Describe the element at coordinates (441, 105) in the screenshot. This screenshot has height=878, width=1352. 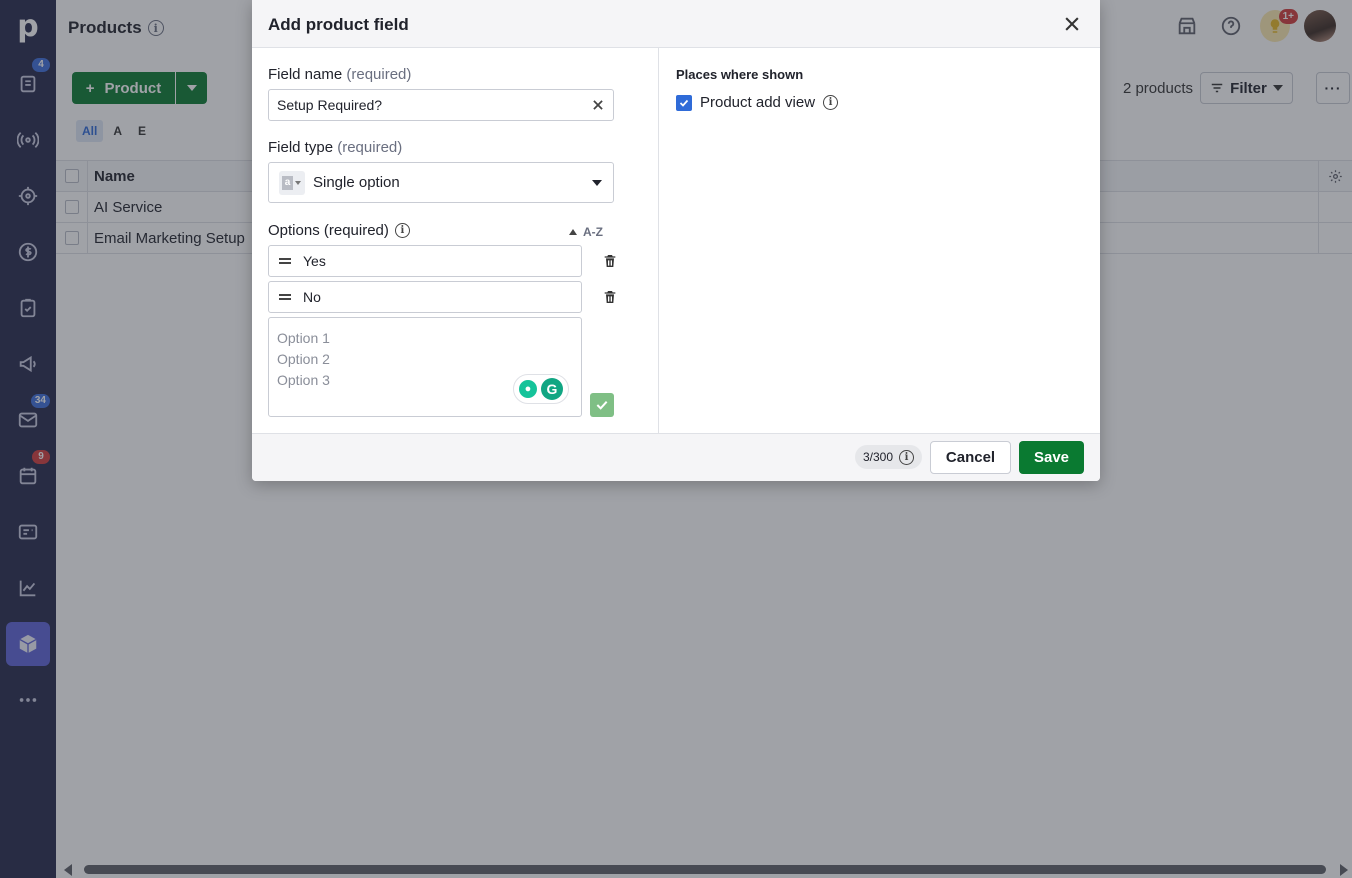
I see `field-name-input: Setup Required?` at that location.